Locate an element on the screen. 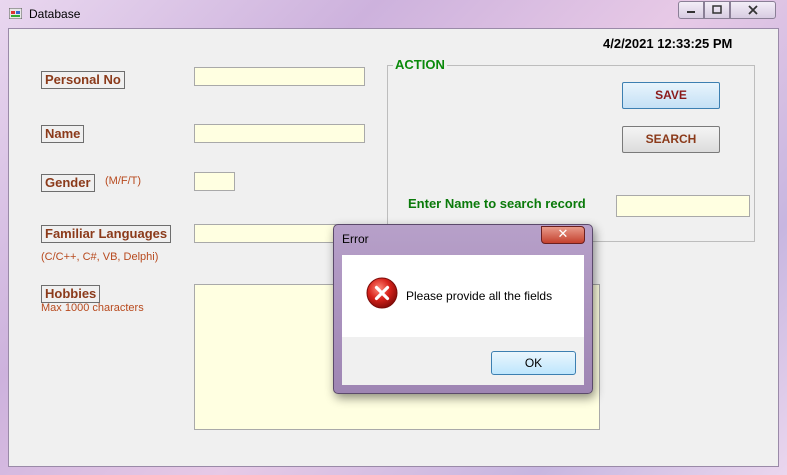 This screenshot has width=787, height=475. title-bar: Database is located at coordinates (393, 14).